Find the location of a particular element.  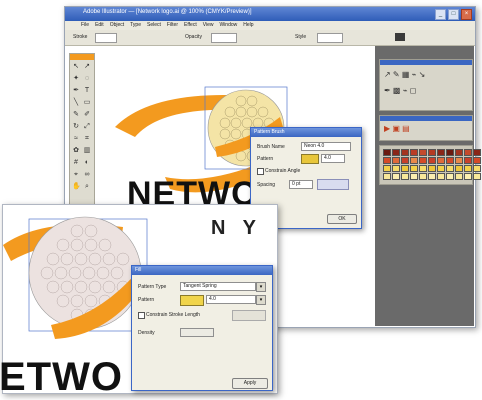

back-dialog-label-2: Pattern is located at coordinates (265, 159).